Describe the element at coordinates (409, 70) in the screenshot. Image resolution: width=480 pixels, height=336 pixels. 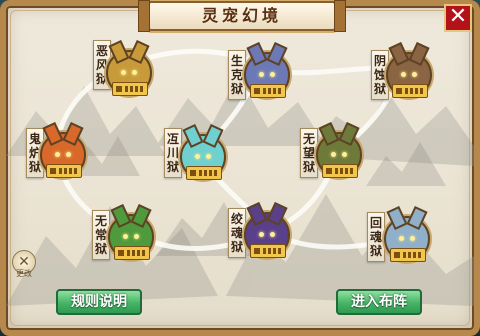
I see `node-yinshi` at that location.